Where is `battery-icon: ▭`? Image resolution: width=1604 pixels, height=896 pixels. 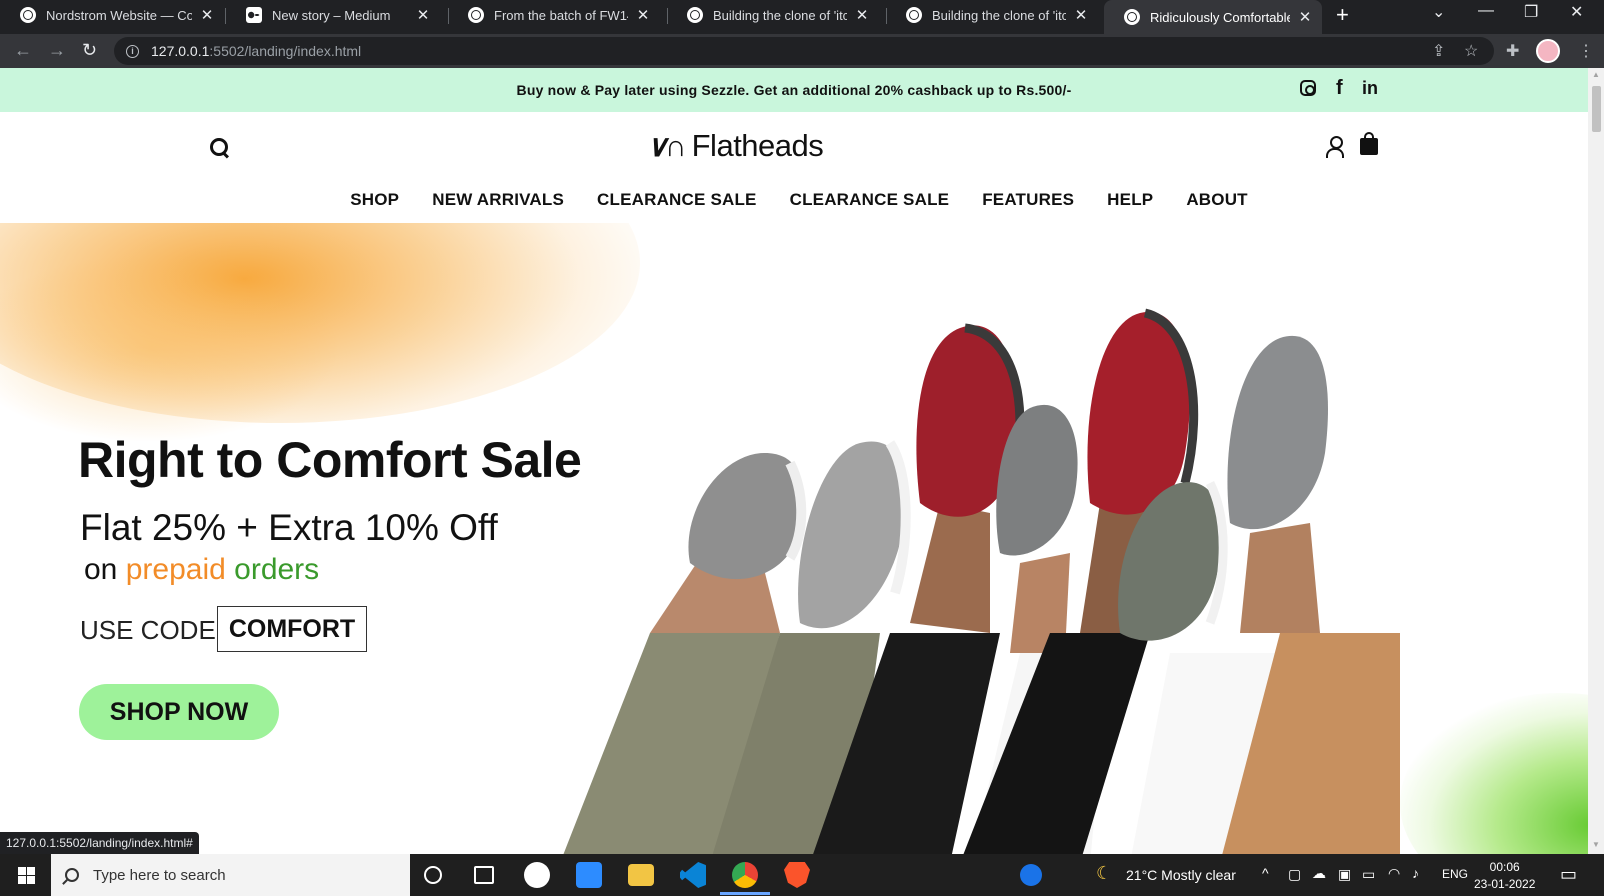 battery-icon: ▭ is located at coordinates (1368, 874).